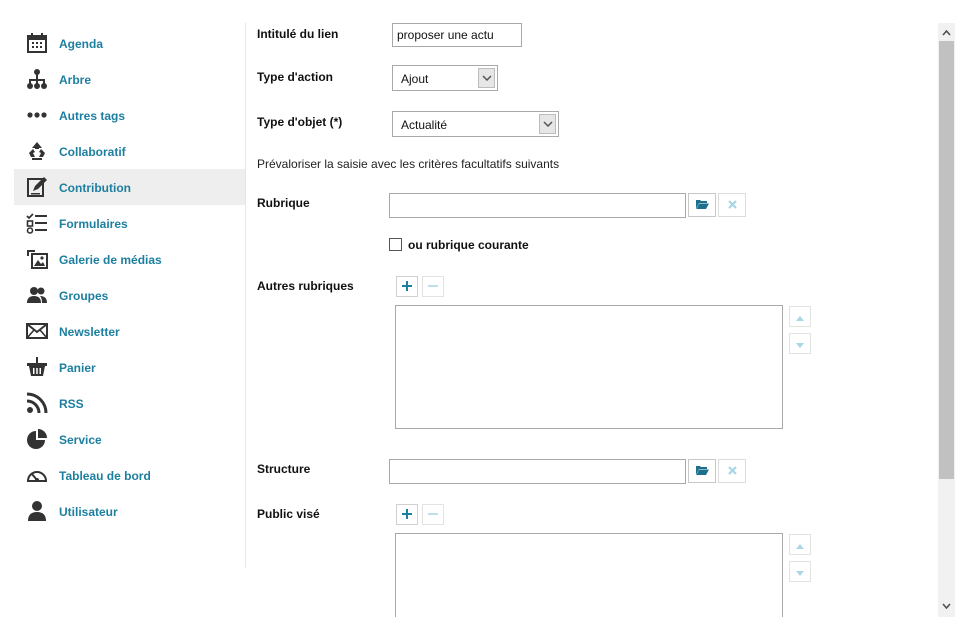 The image size is (968, 617). What do you see at coordinates (129, 367) in the screenshot?
I see `sidebar-item-panier: Panier` at bounding box center [129, 367].